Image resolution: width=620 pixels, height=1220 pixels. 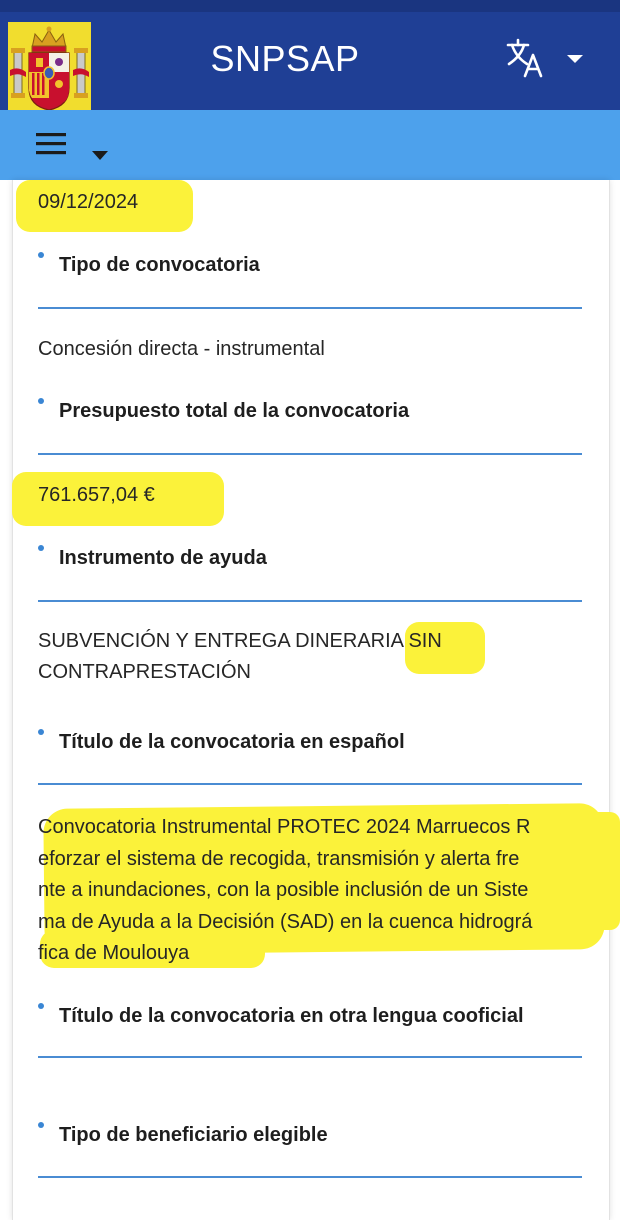 I want to click on translate-icon, so click(x=525, y=58).